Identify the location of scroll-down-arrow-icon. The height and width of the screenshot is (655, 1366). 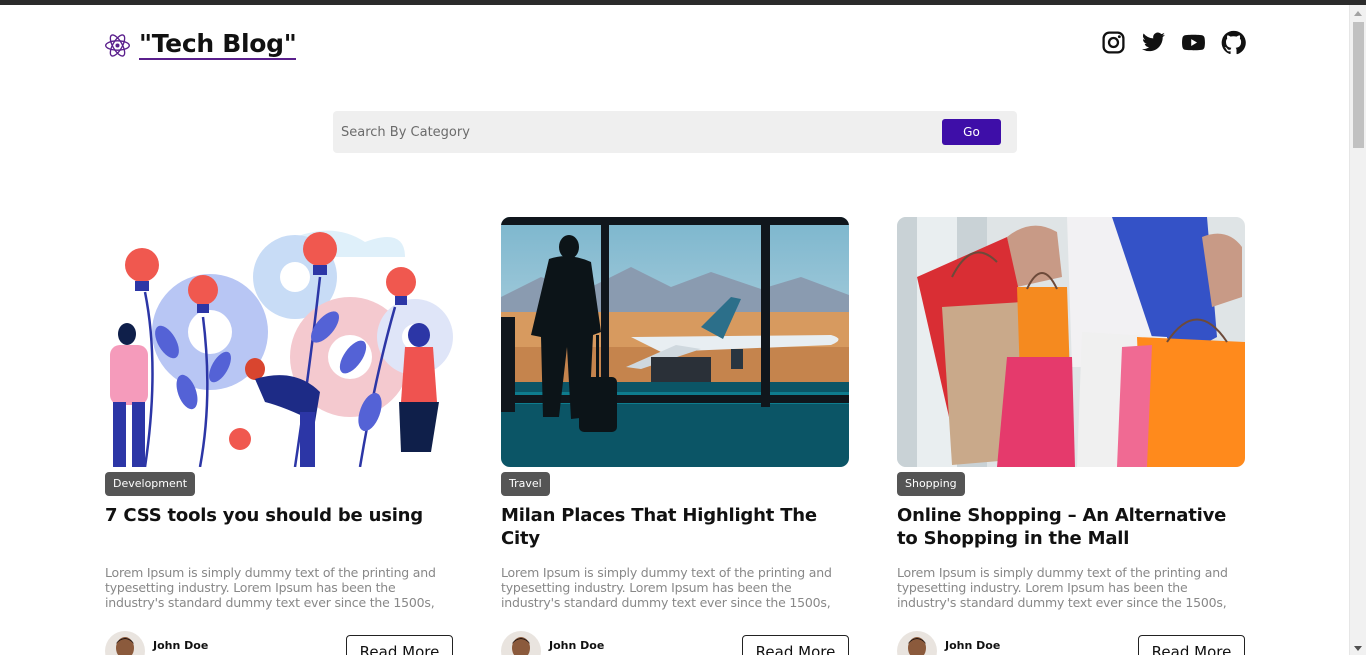
(1358, 648).